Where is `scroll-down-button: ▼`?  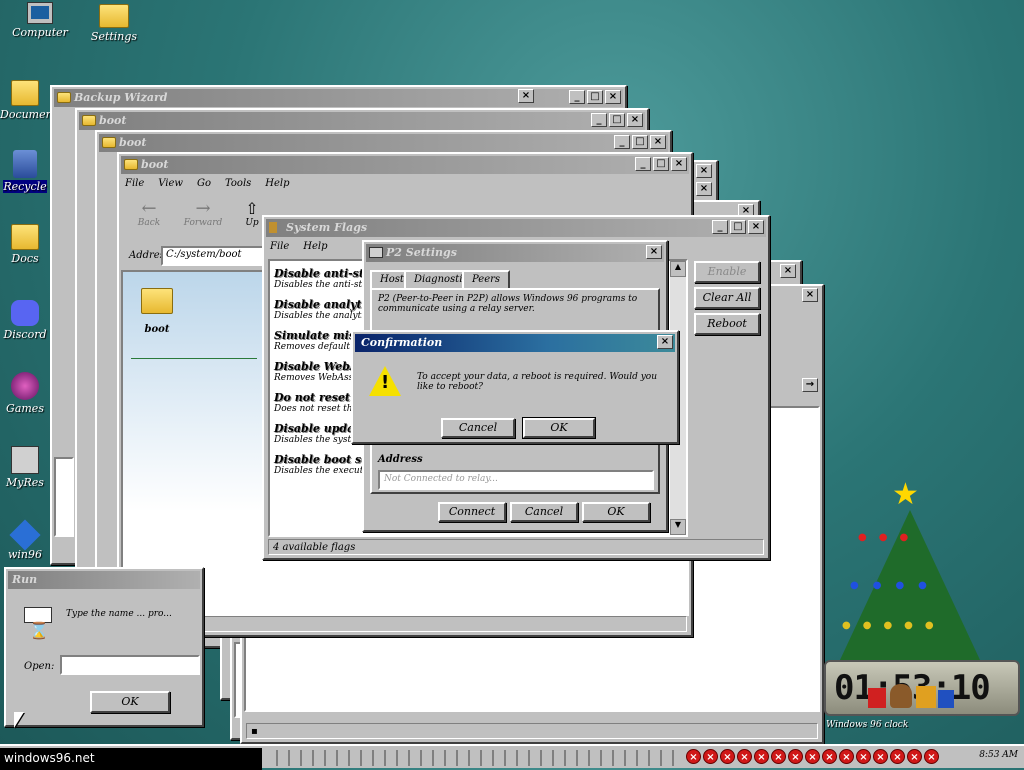 scroll-down-button: ▼ is located at coordinates (678, 527).